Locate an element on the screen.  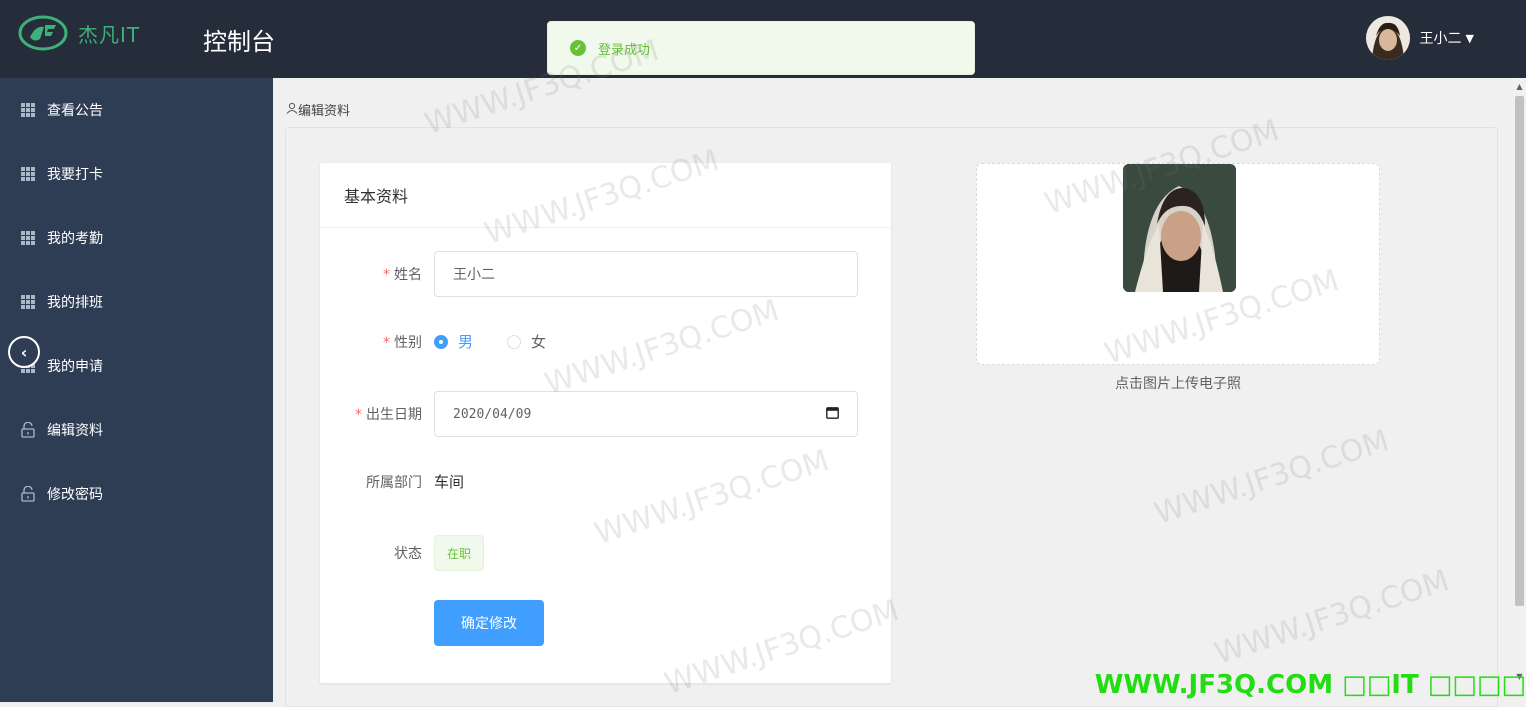
gender-radio-female: 女 is located at coordinates (526, 341).